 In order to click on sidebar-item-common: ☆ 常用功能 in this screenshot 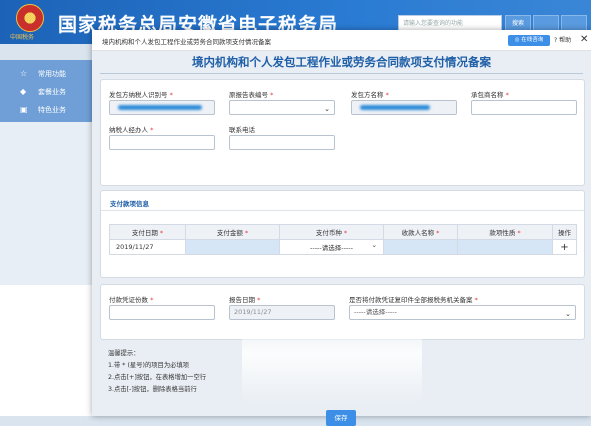, I will do `click(46, 74)`.